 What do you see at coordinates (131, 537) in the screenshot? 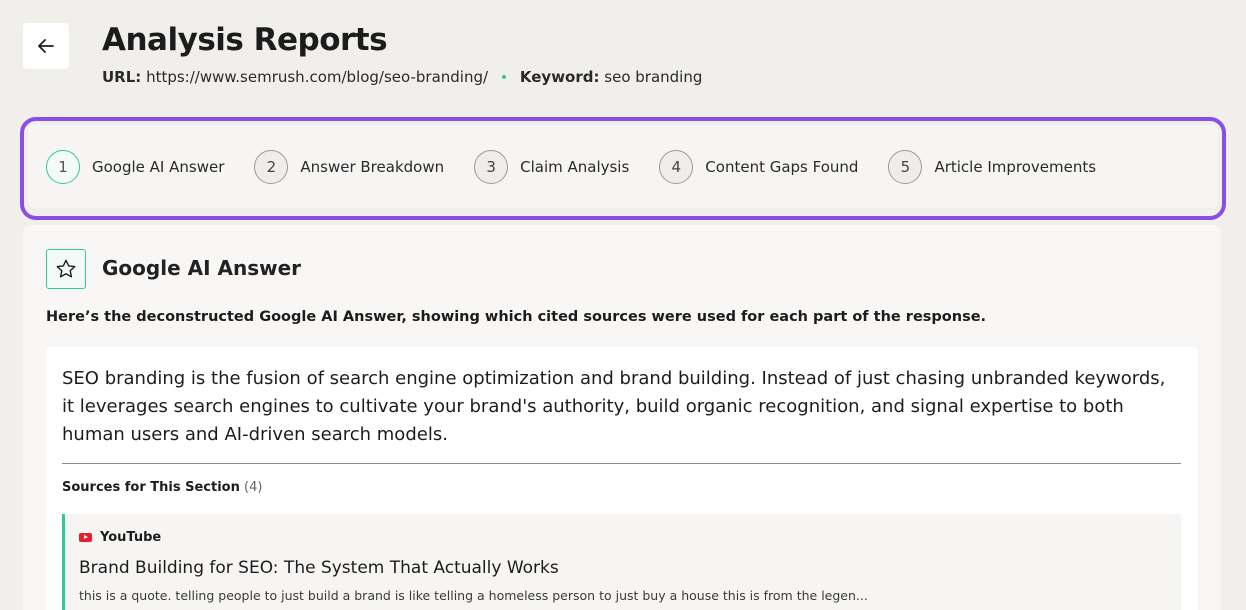
I see `source-platform-label: YouTube` at bounding box center [131, 537].